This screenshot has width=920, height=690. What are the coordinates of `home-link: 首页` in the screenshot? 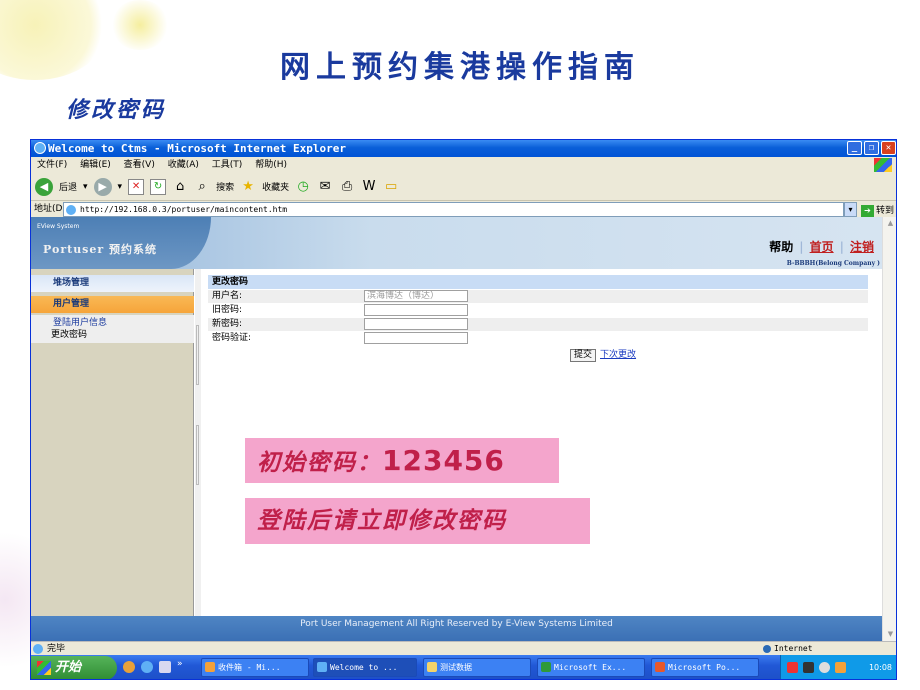 It's located at (822, 247).